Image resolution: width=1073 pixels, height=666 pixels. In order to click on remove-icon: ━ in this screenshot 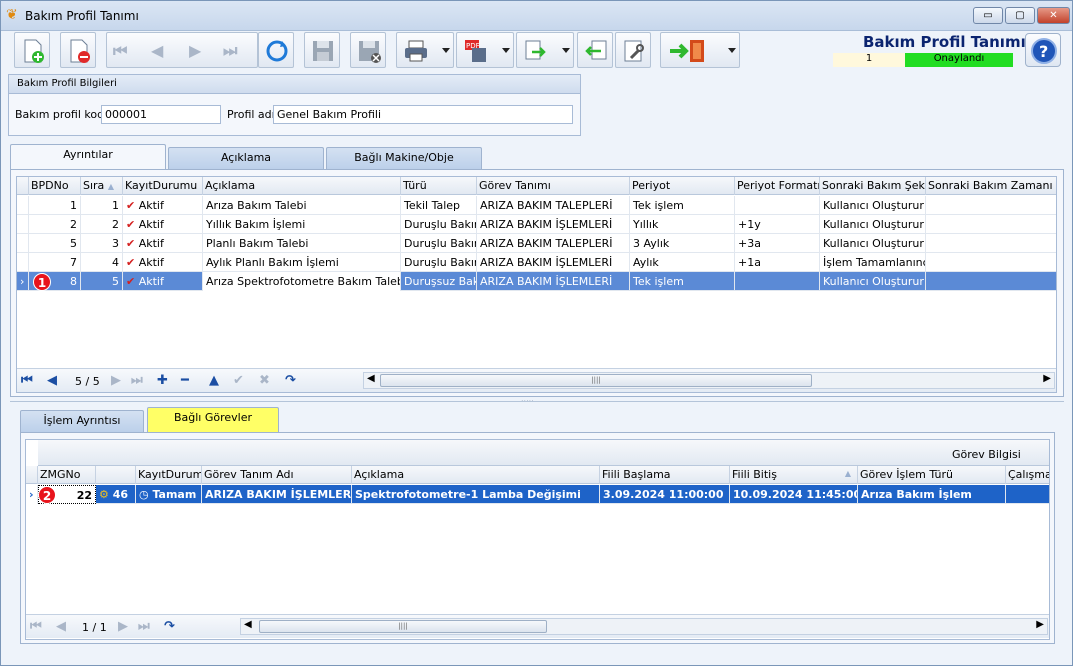, I will do `click(185, 380)`.